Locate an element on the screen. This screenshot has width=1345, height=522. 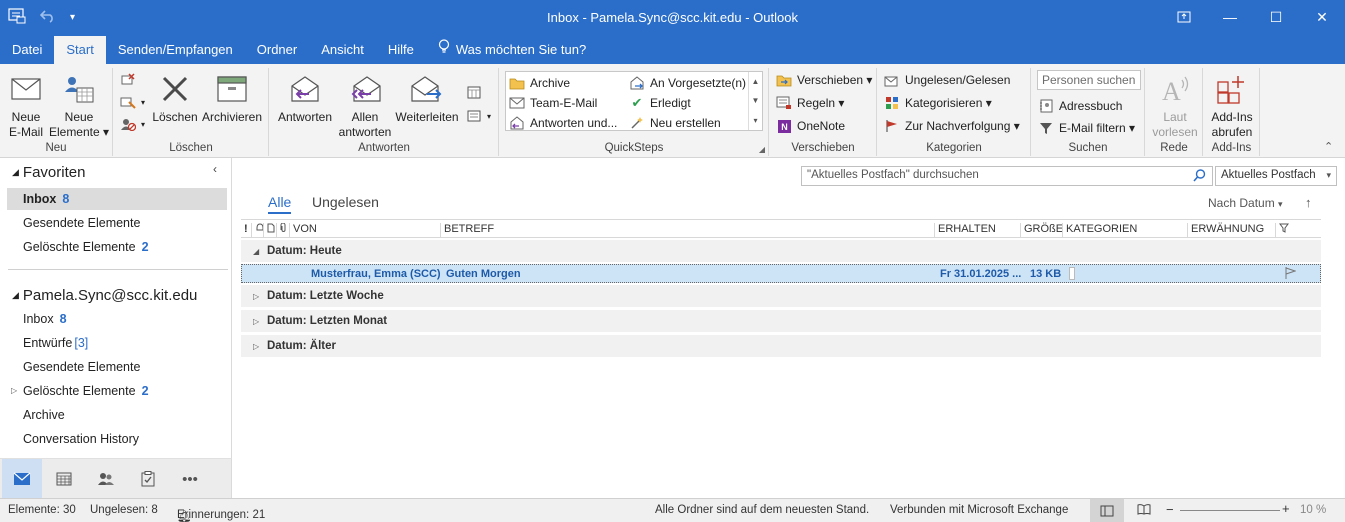
forward-button: Weiterleiten is located at coordinates (427, 98).